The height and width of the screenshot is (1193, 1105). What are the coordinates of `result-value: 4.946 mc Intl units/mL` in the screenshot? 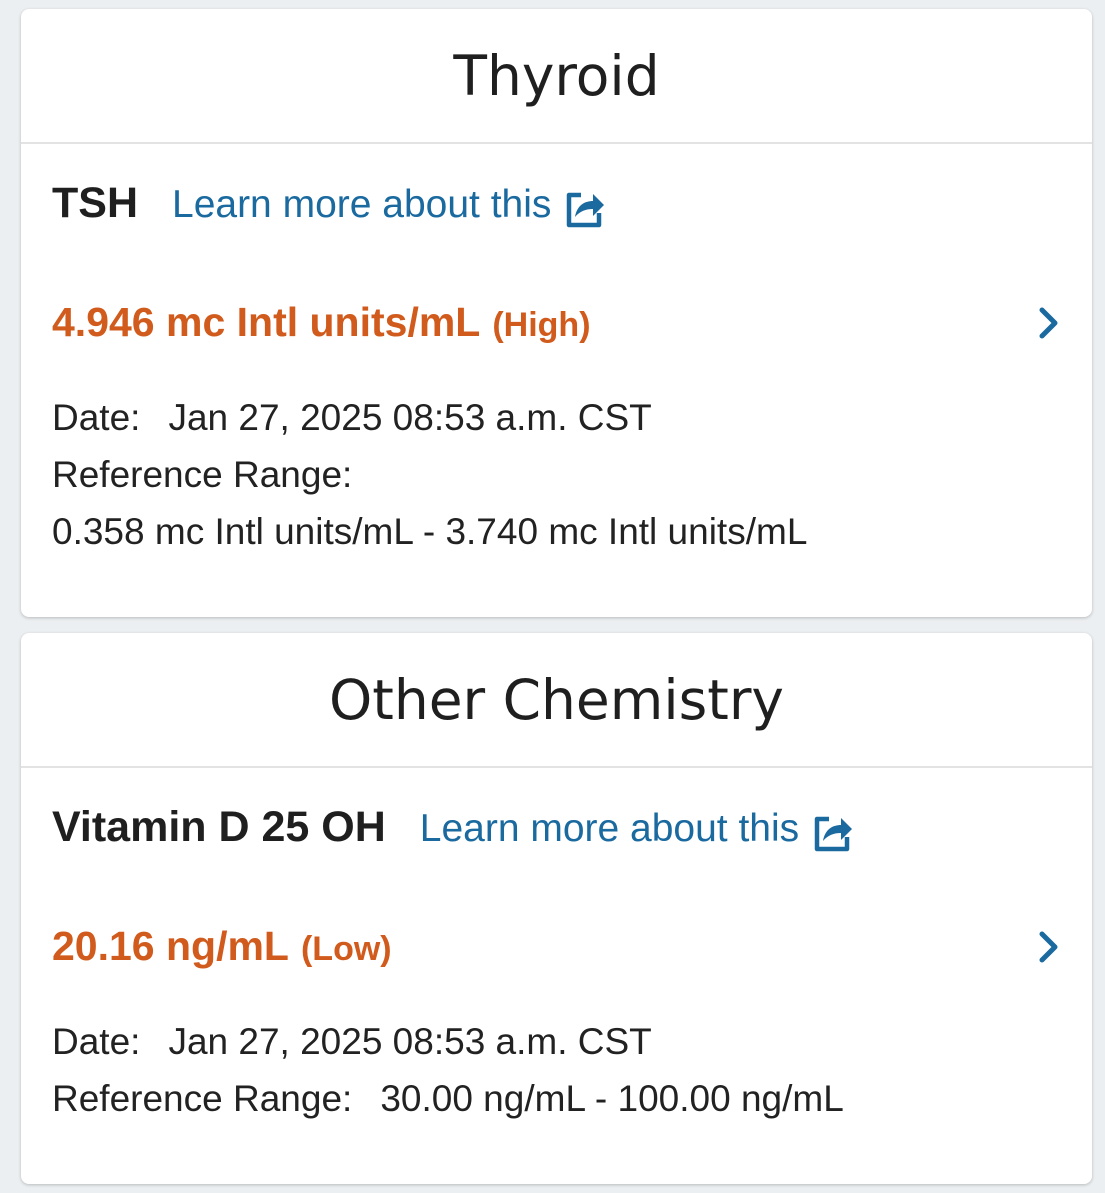 It's located at (266, 322).